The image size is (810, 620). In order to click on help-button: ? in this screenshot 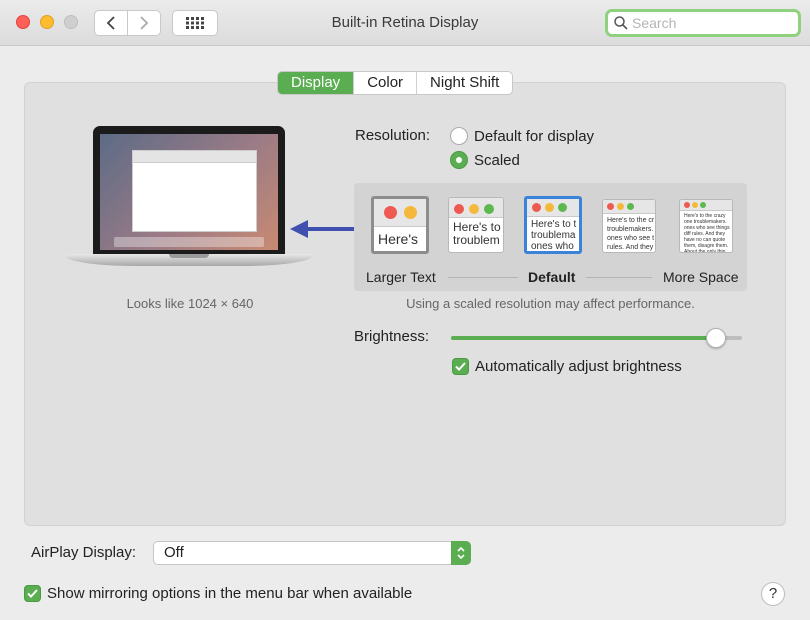, I will do `click(773, 594)`.